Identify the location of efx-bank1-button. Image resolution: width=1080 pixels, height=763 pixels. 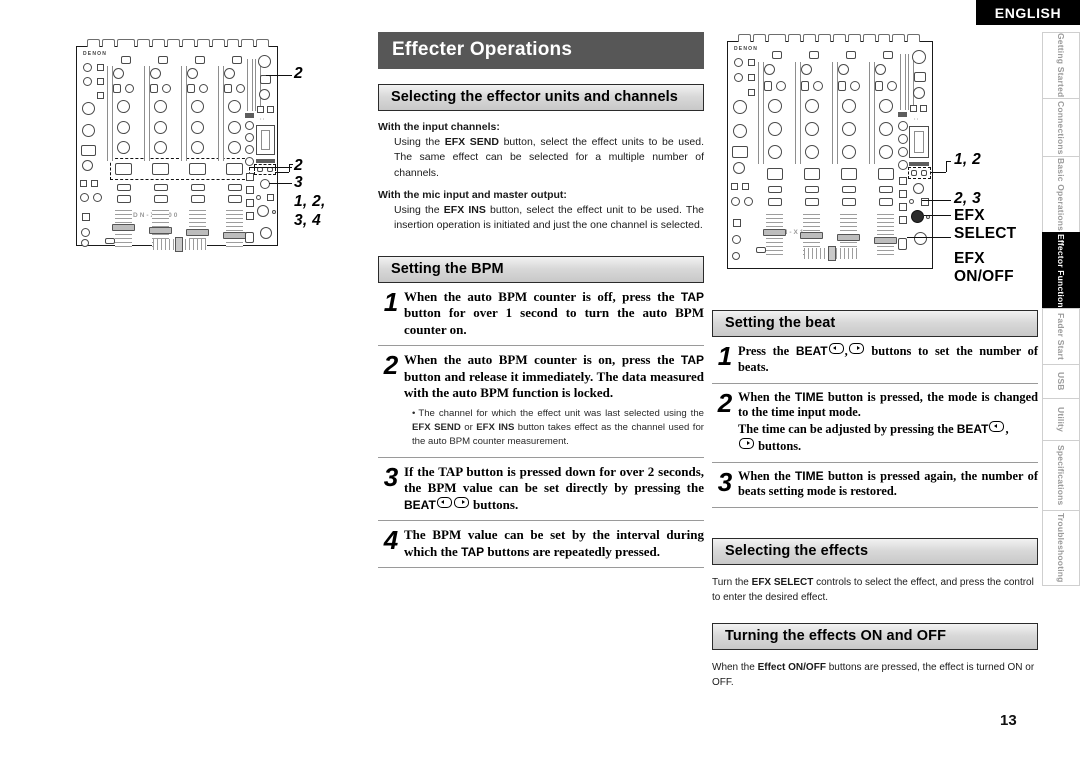
(903, 181).